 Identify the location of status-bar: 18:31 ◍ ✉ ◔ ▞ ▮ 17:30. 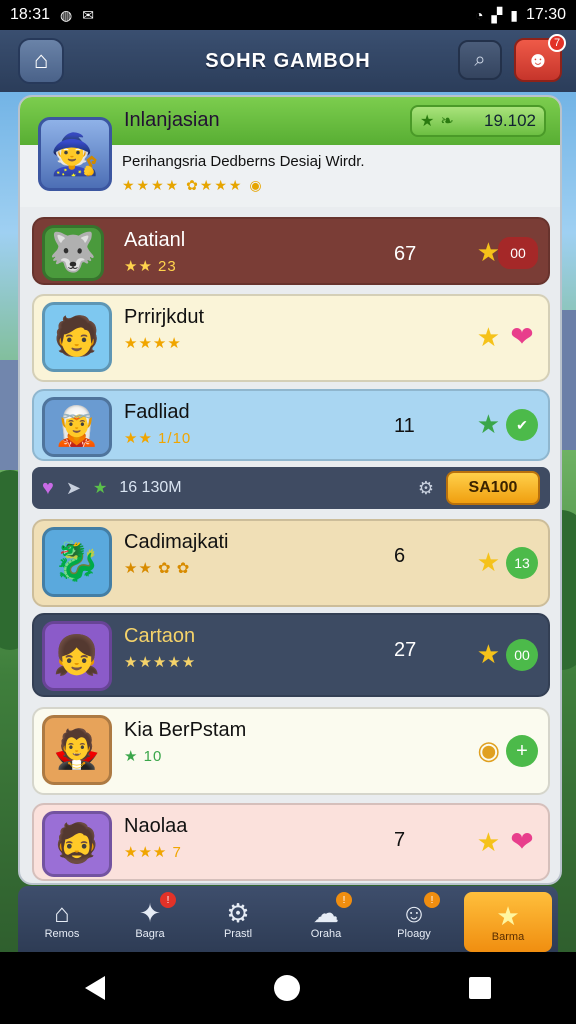
(288, 15).